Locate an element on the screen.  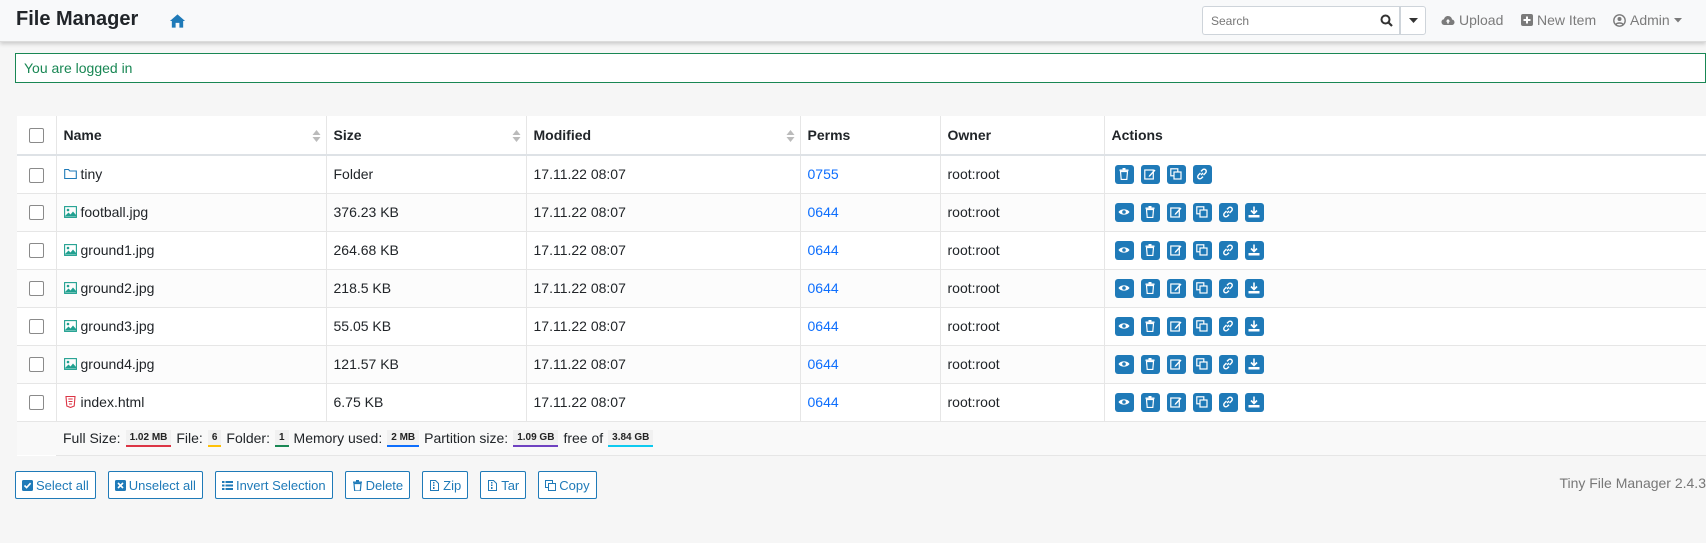
search-button is located at coordinates (1387, 20).